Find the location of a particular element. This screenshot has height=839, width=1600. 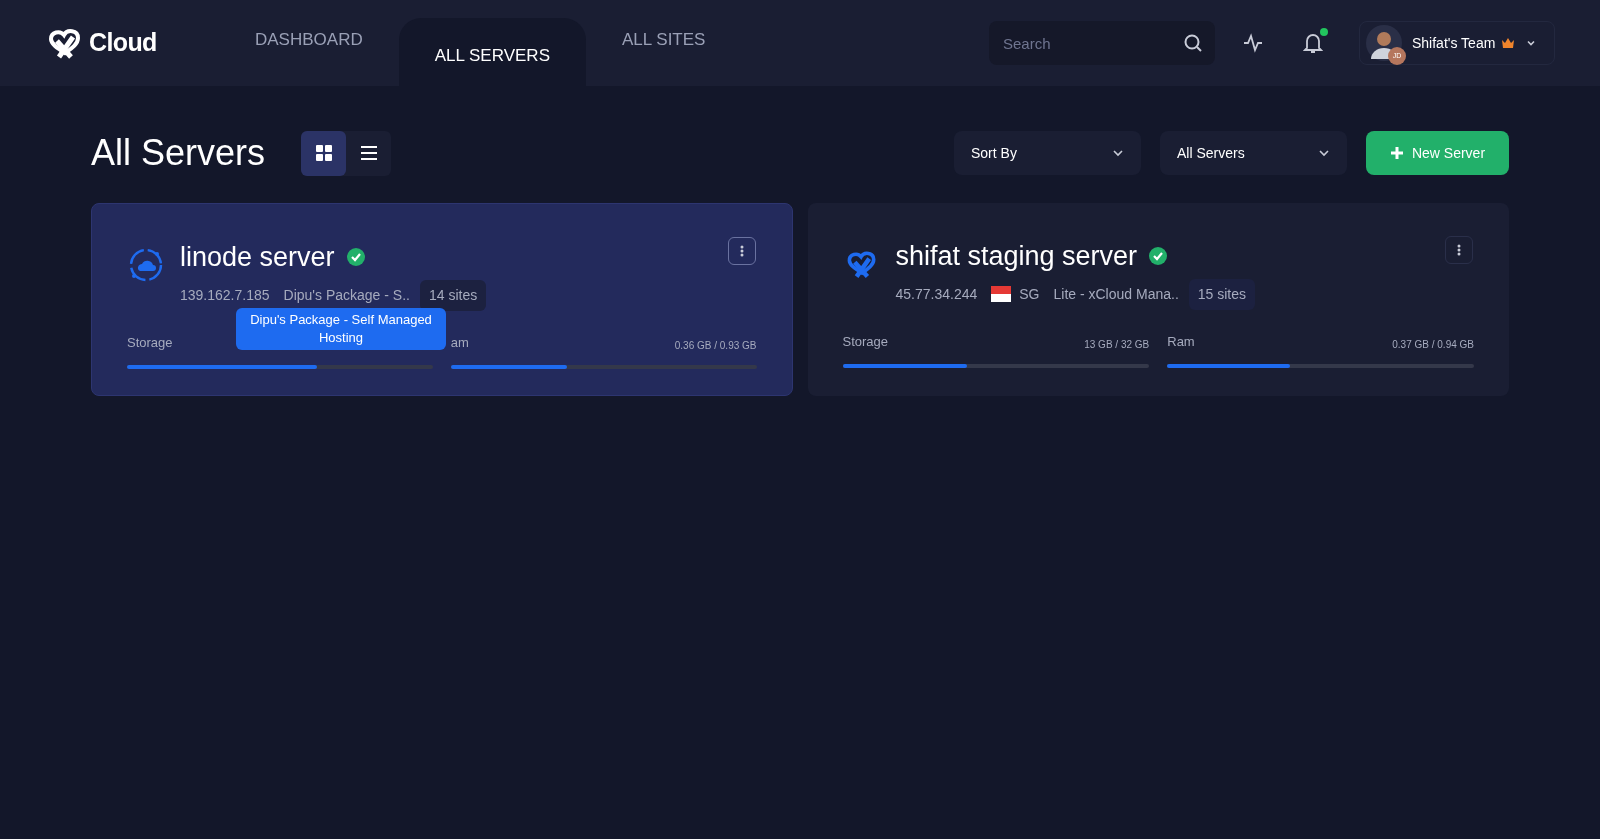

filter-dropdown: All Servers is located at coordinates (1253, 153).